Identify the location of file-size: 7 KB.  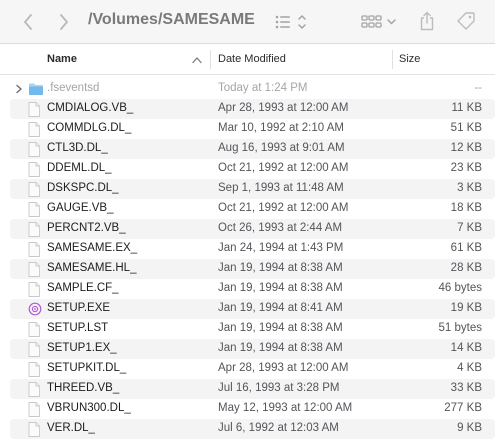
(469, 228).